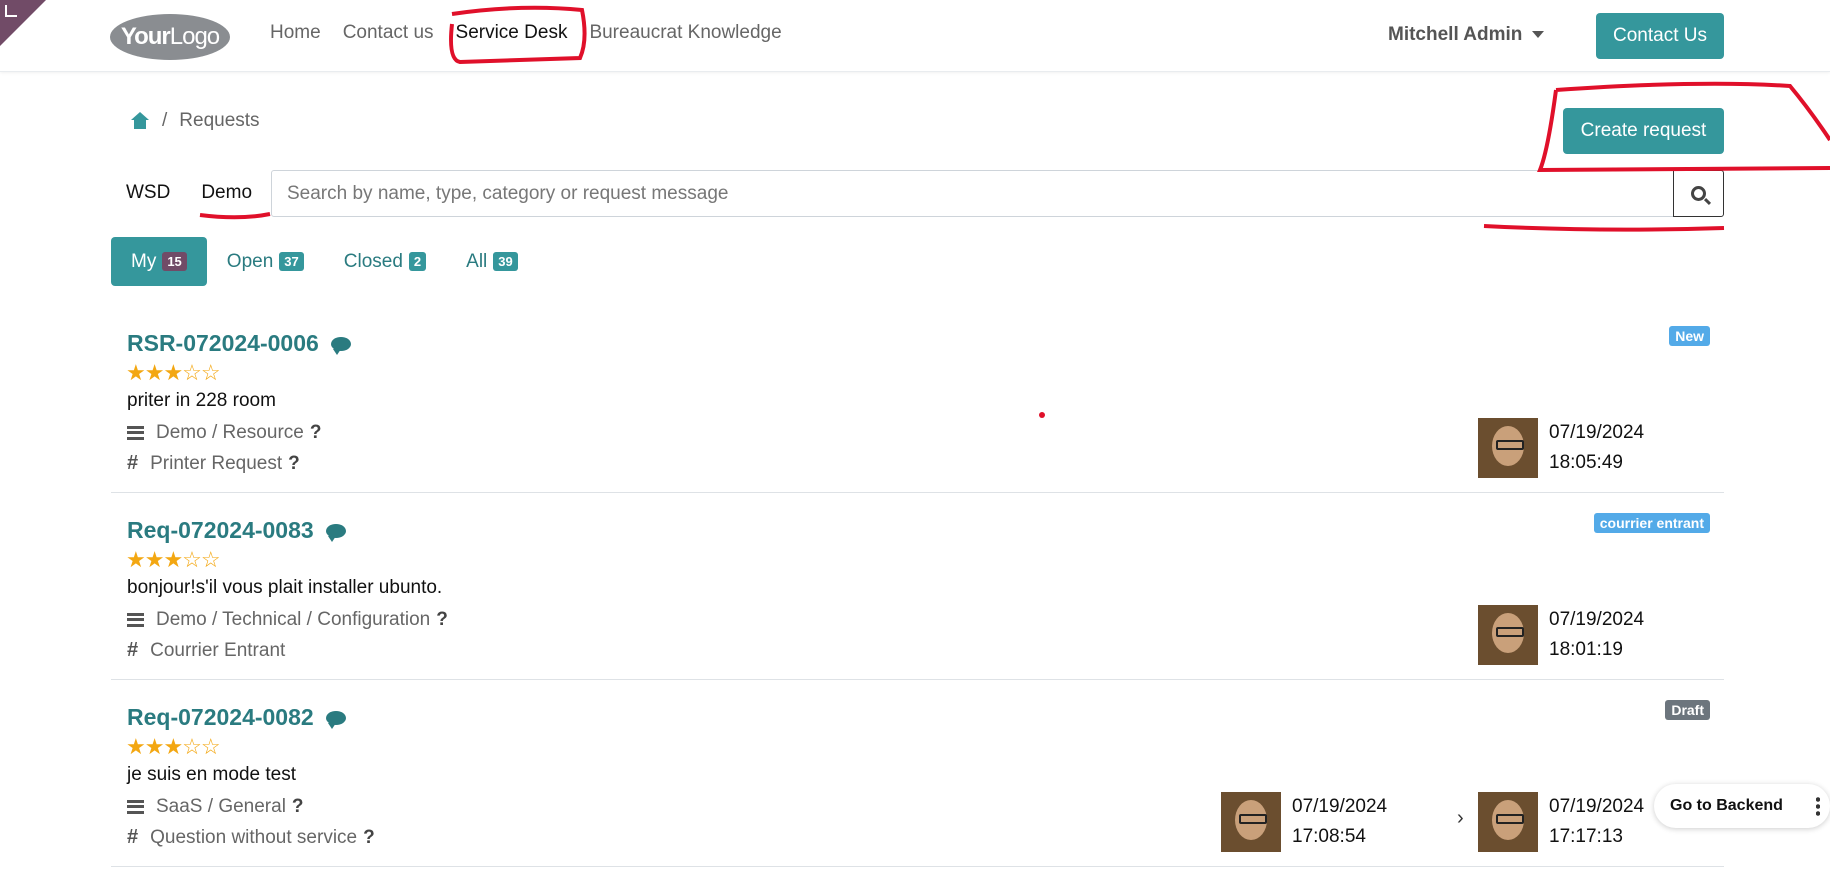 The height and width of the screenshot is (887, 1830). I want to click on annotation-demo-tab, so click(235, 216).